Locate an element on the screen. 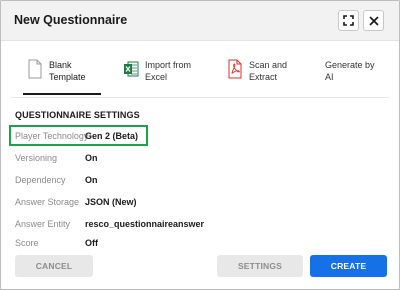 The image size is (400, 290). tabs-divider is located at coordinates (200, 97).